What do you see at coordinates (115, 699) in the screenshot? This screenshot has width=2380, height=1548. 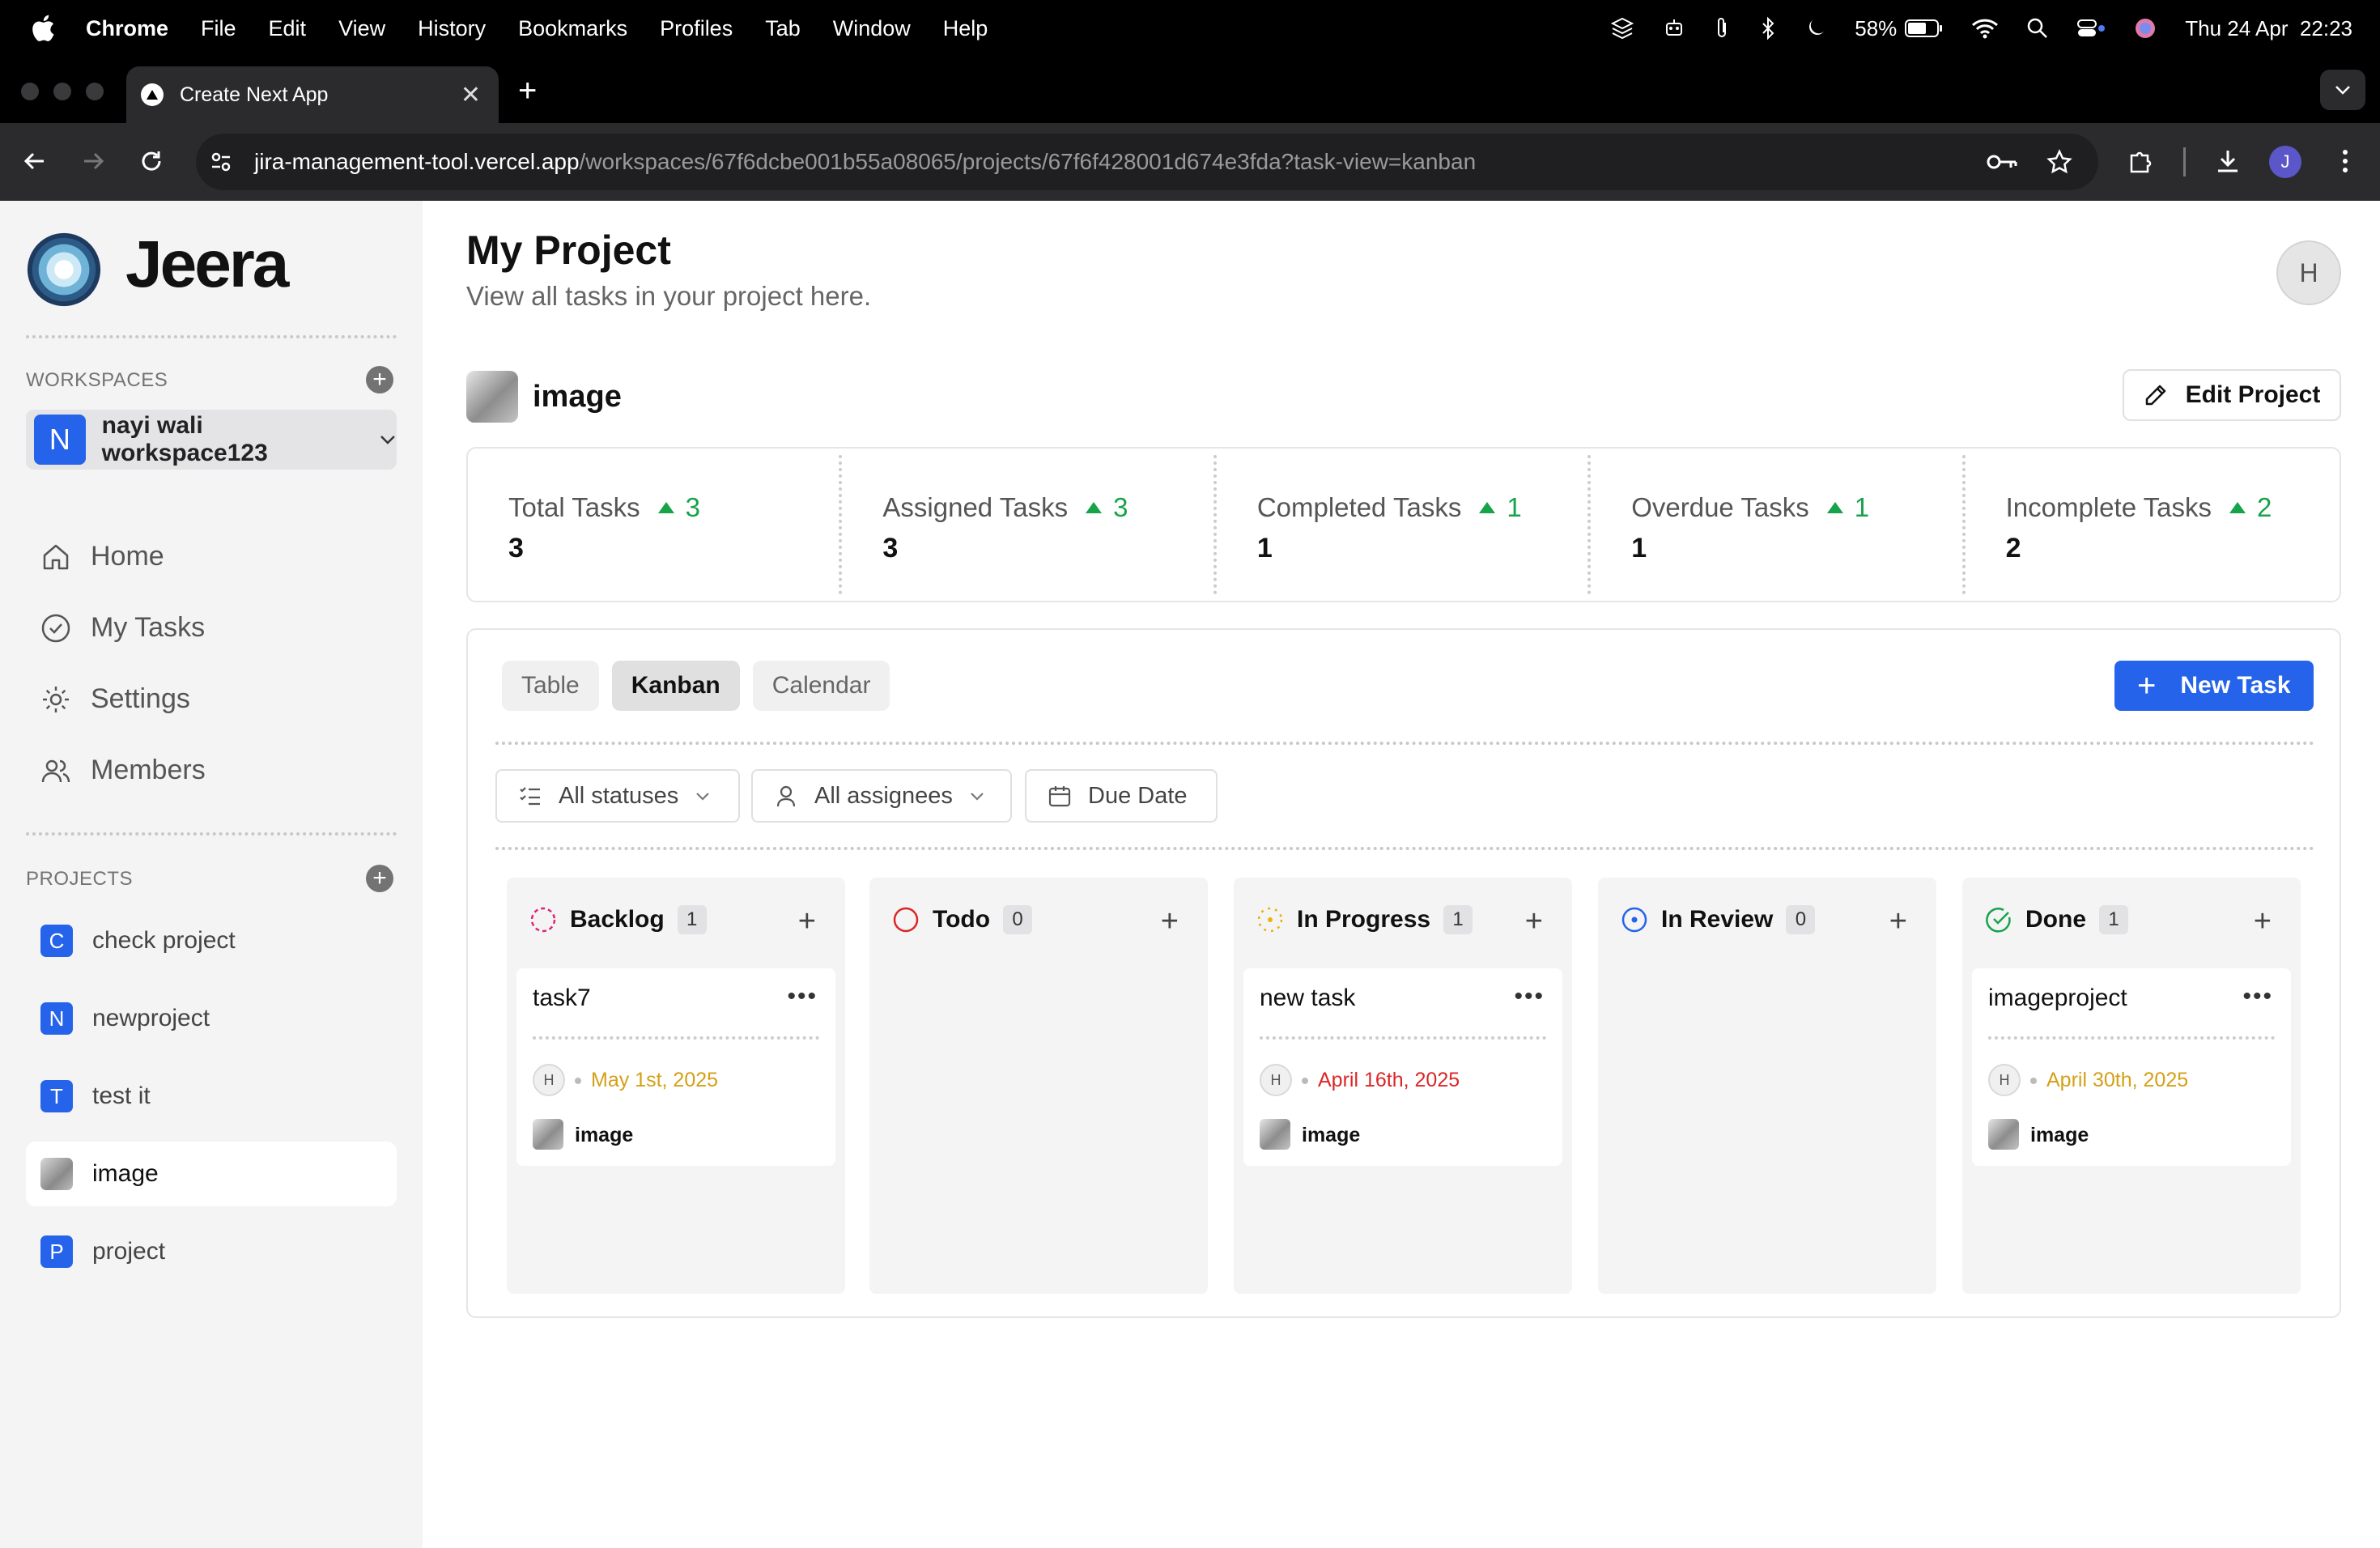 I see `sidebar-item-settings: Settings` at bounding box center [115, 699].